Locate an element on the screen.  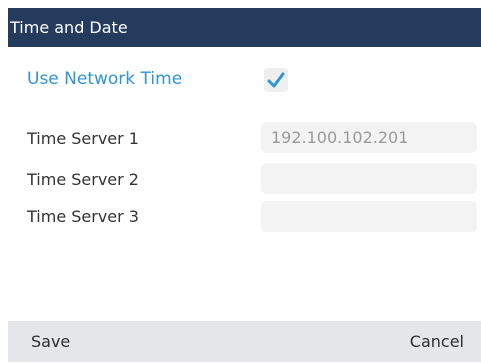
time-server-1-field: 192.100.102.201 is located at coordinates (369, 137).